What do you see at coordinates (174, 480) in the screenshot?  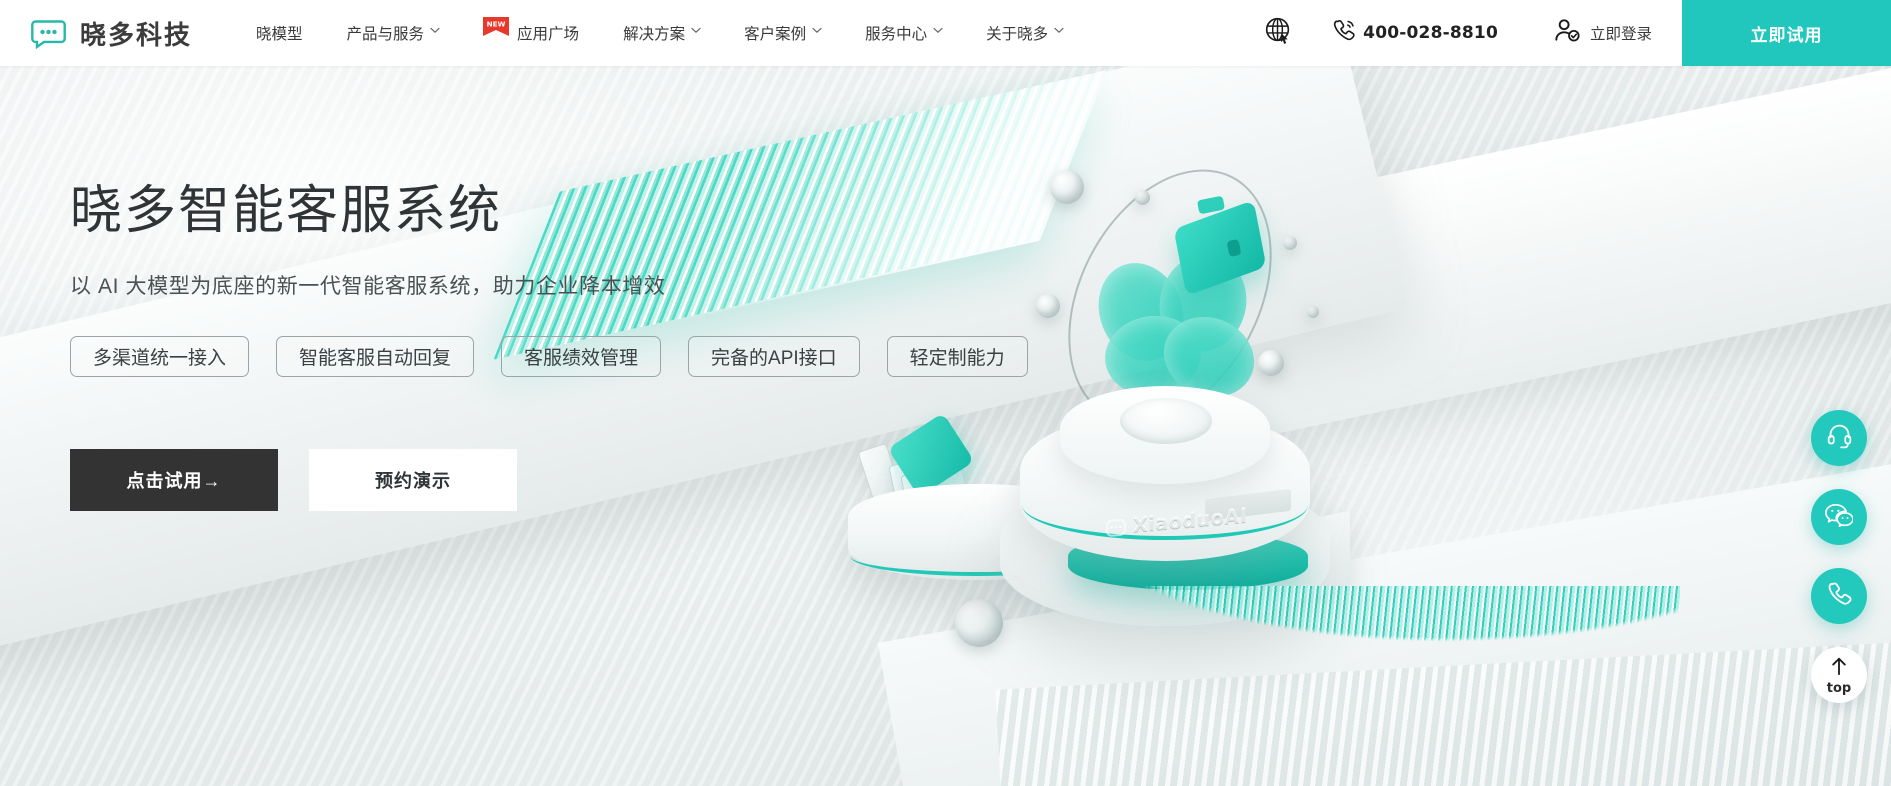 I see `try-now-button: 点击试用→` at bounding box center [174, 480].